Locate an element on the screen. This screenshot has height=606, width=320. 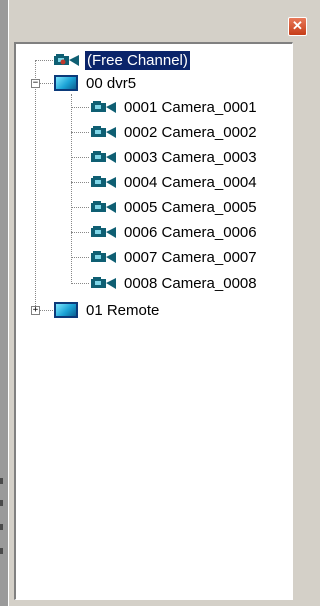
tree-node-label: 0006 Camera_0006 is located at coordinates (190, 232).